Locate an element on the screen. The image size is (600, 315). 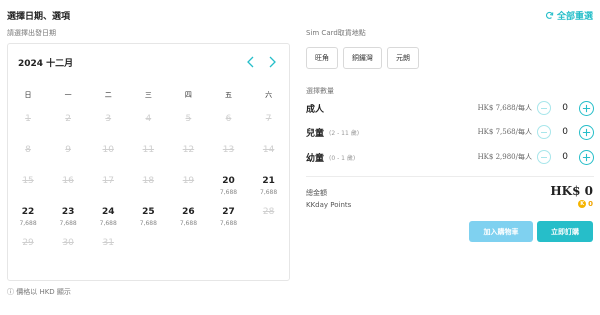
total-label: 總金額 is located at coordinates (316, 193).